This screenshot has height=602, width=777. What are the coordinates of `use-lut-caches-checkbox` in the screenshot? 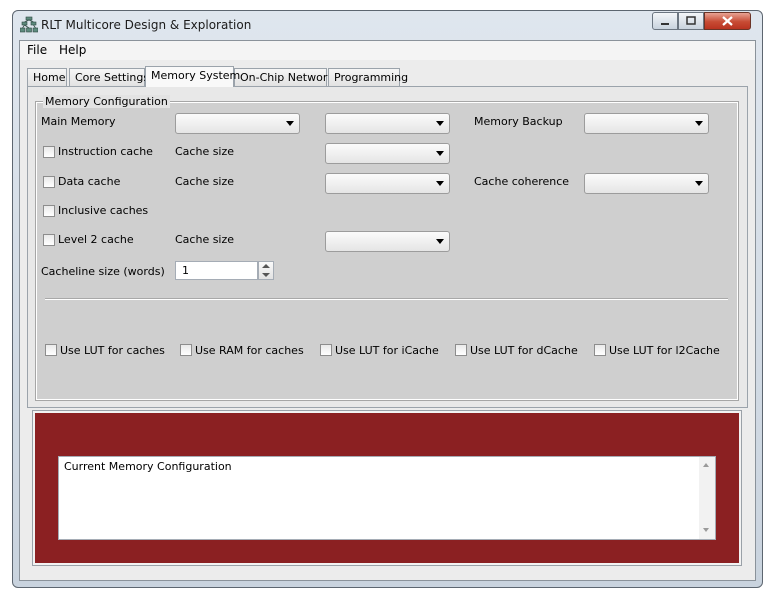 It's located at (51, 350).